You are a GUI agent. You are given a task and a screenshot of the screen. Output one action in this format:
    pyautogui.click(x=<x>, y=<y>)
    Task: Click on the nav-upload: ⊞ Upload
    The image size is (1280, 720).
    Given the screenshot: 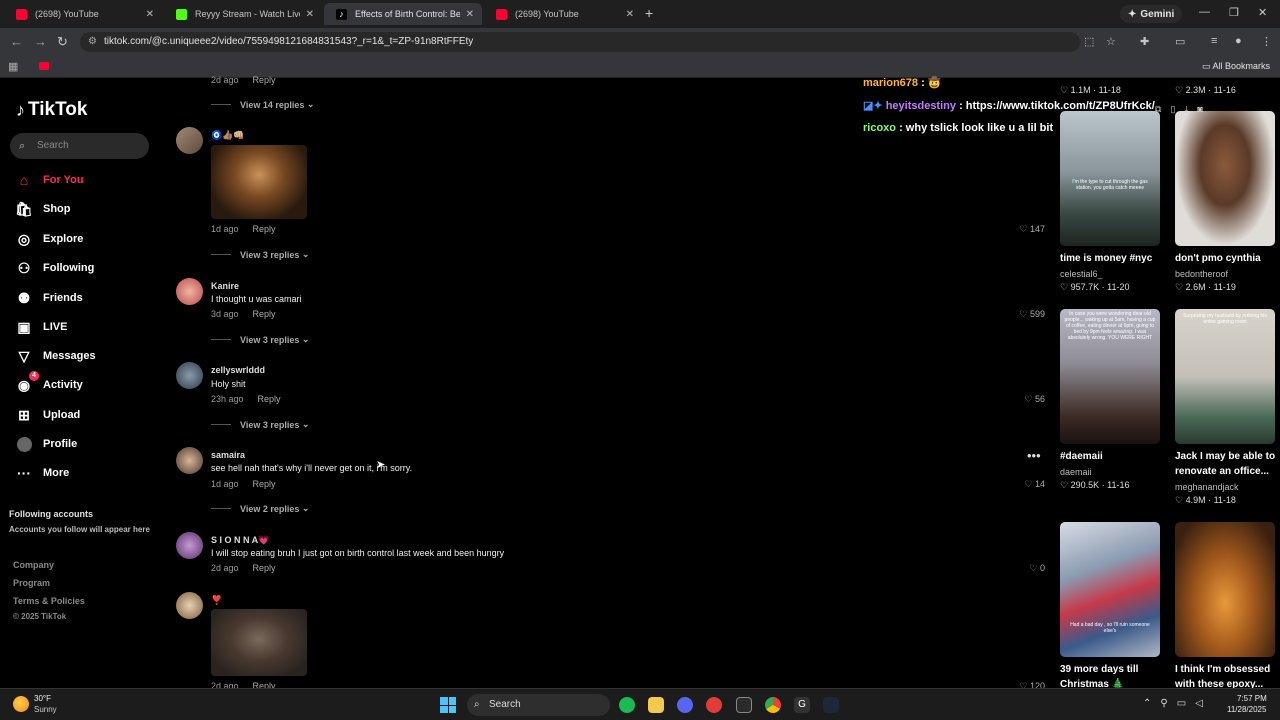 What is the action you would take?
    pyautogui.click(x=47, y=415)
    